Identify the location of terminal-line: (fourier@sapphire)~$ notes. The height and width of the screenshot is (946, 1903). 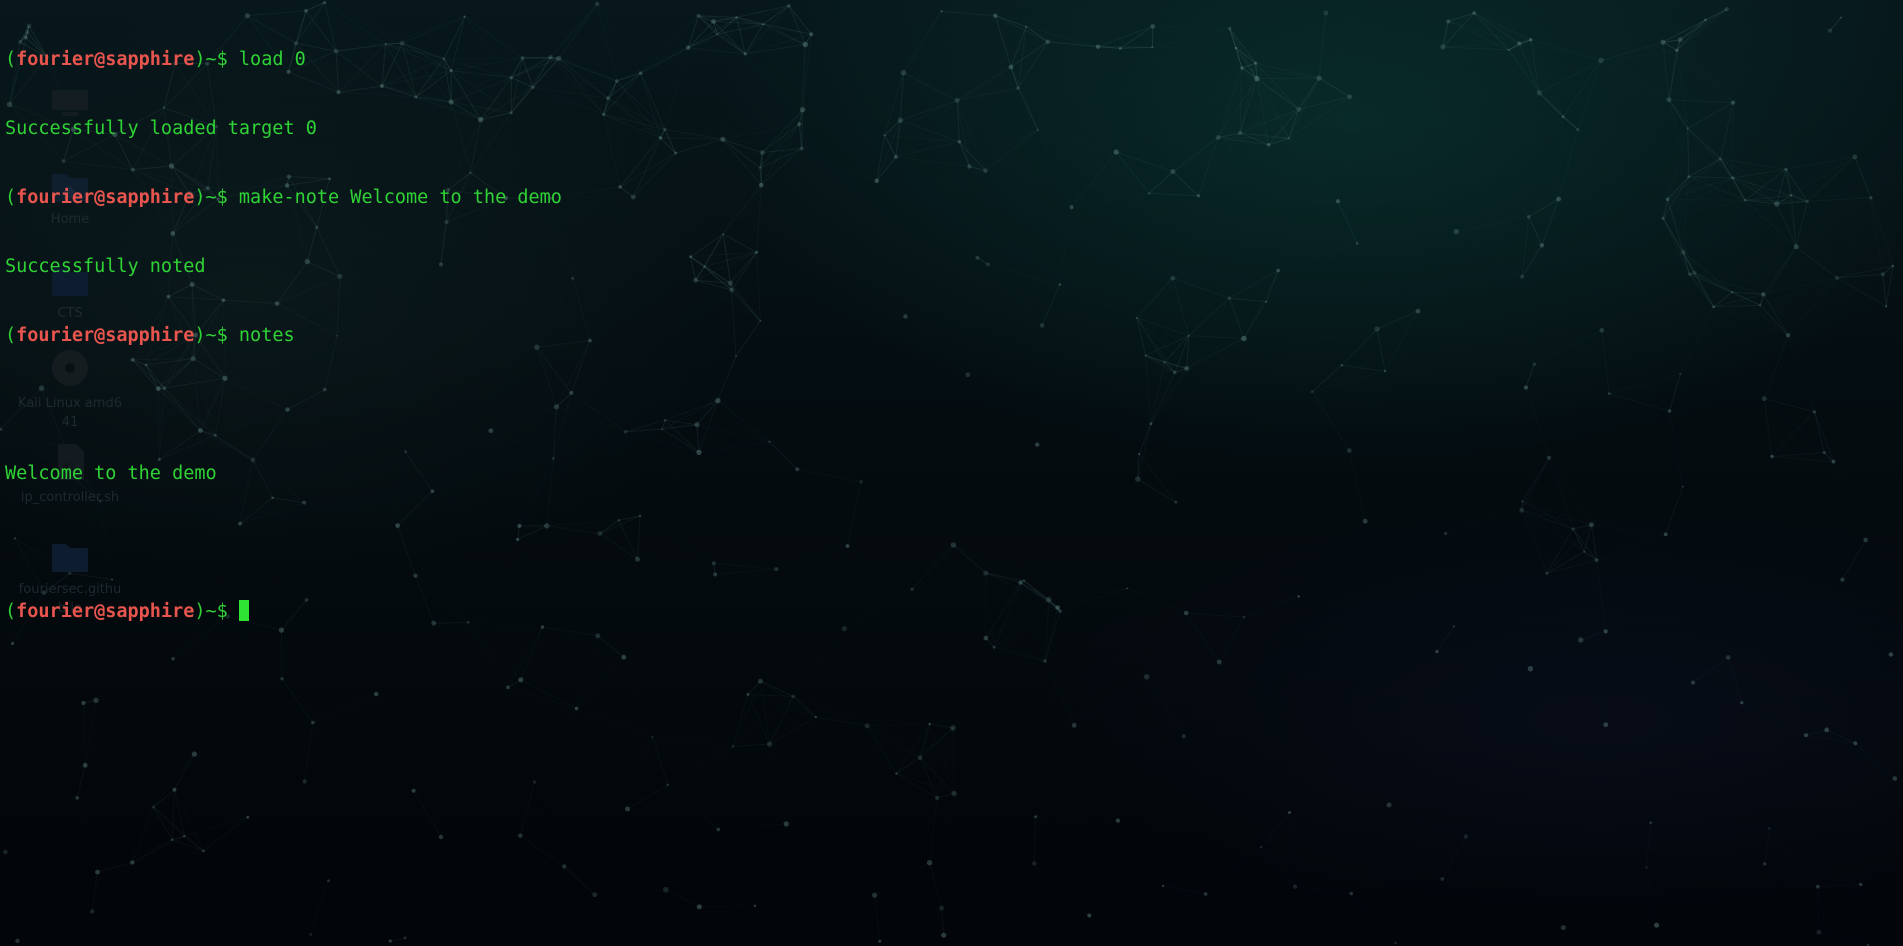
(954, 335).